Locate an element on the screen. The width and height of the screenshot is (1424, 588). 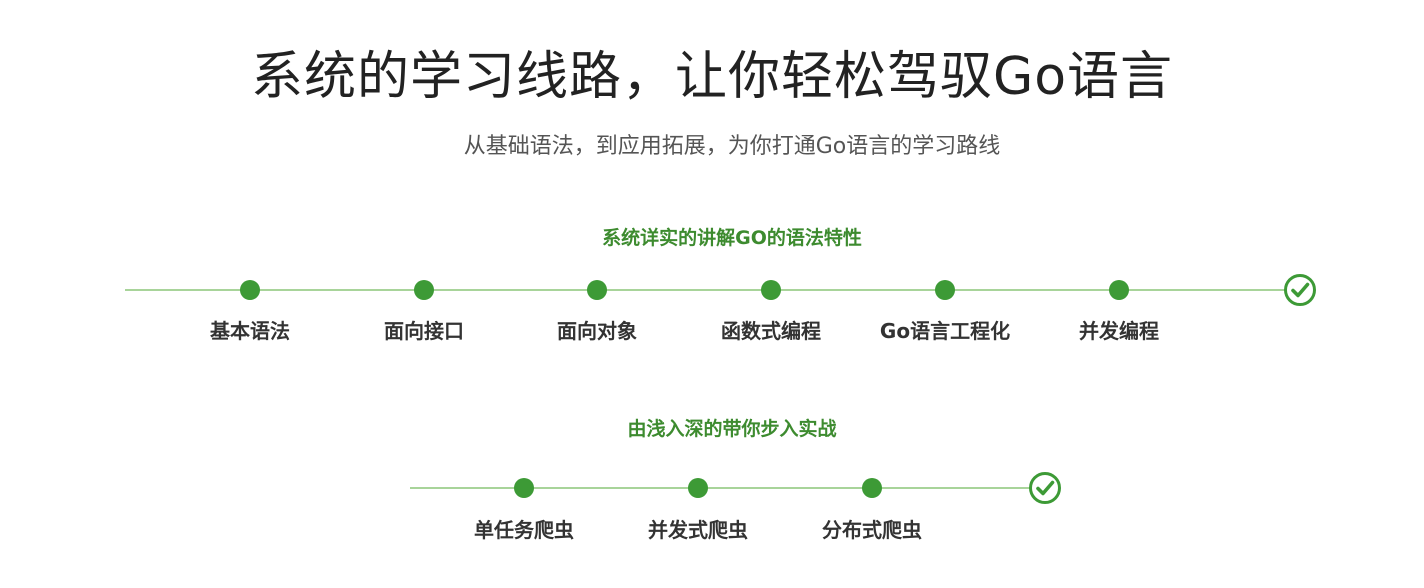
timeline-dot-distributed-crawler is located at coordinates (872, 488).